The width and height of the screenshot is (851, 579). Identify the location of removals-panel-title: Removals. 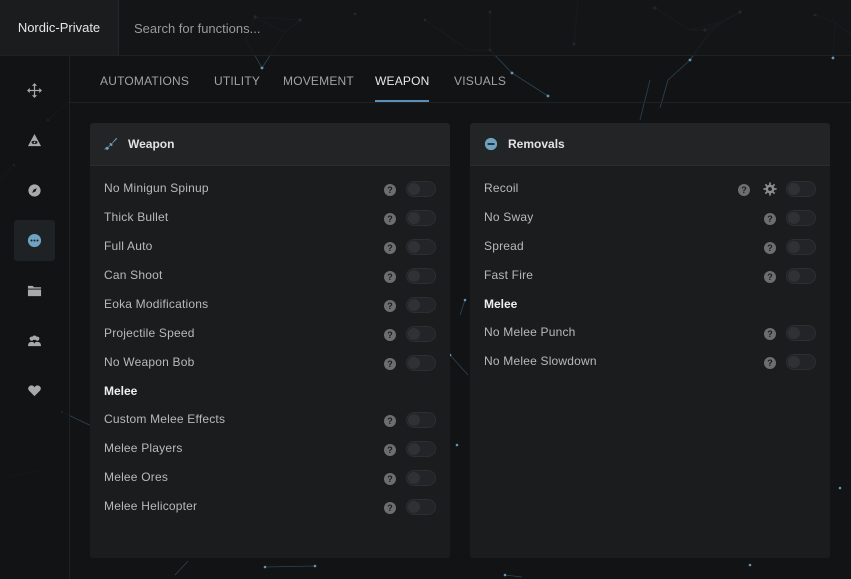
(536, 144).